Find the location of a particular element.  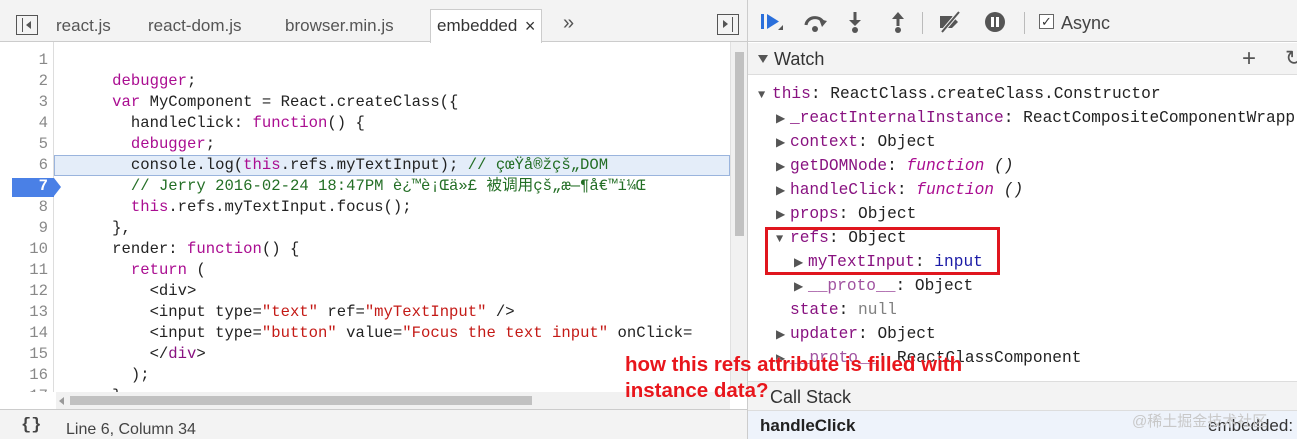

more-tabs-chevron-icon: » is located at coordinates (568, 23).